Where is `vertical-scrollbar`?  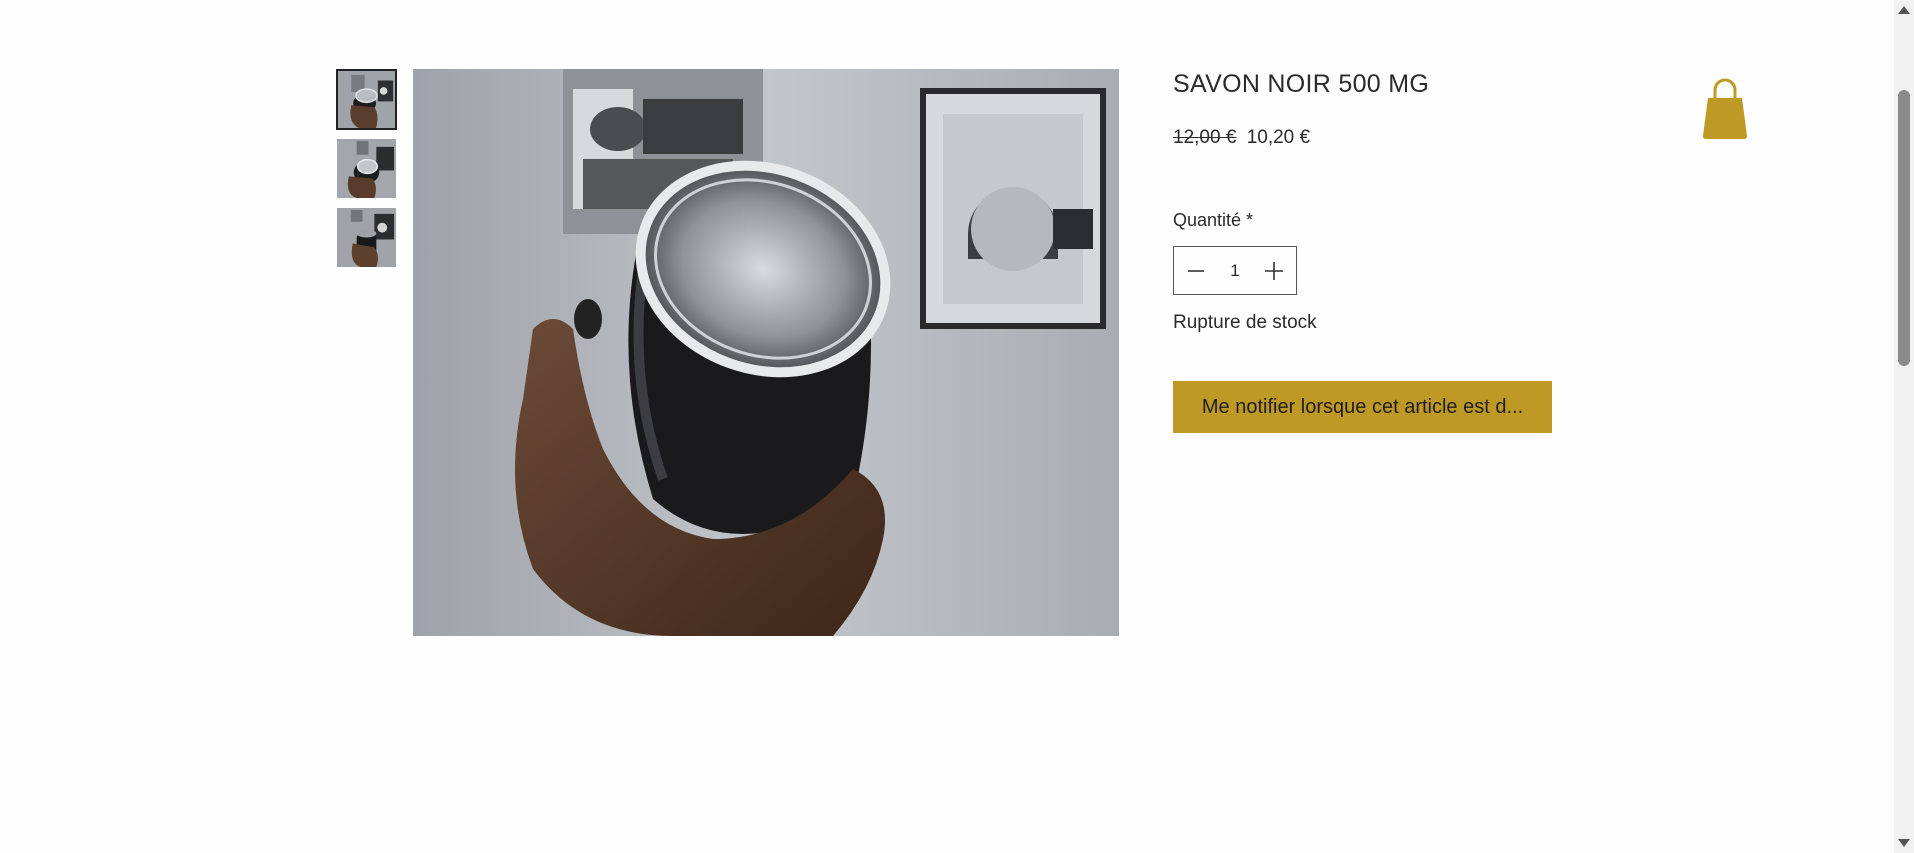 vertical-scrollbar is located at coordinates (1904, 426).